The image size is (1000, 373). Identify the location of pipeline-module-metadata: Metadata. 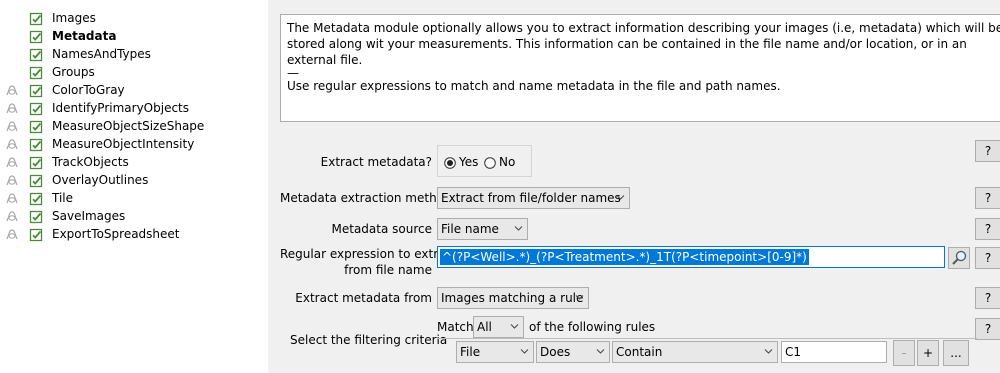
(134, 37).